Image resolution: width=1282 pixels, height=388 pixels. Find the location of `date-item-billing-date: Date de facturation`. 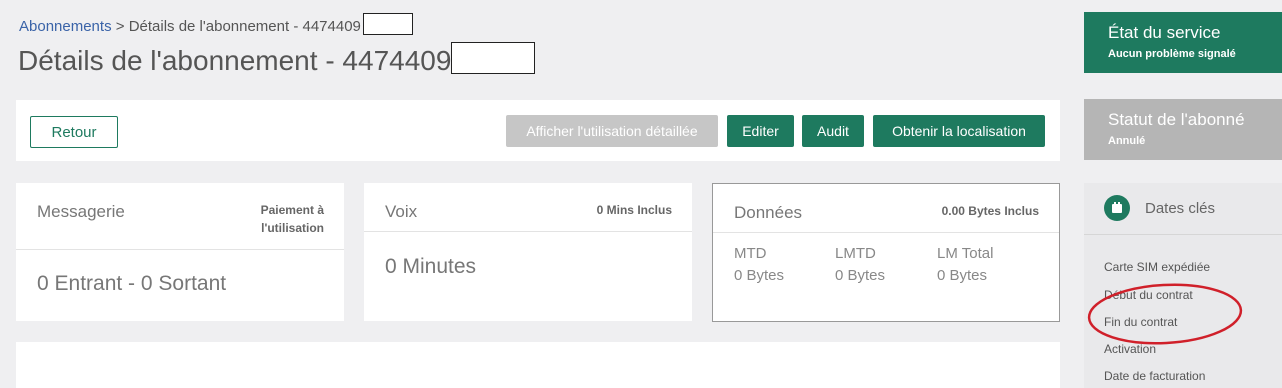

date-item-billing-date: Date de facturation is located at coordinates (1155, 376).